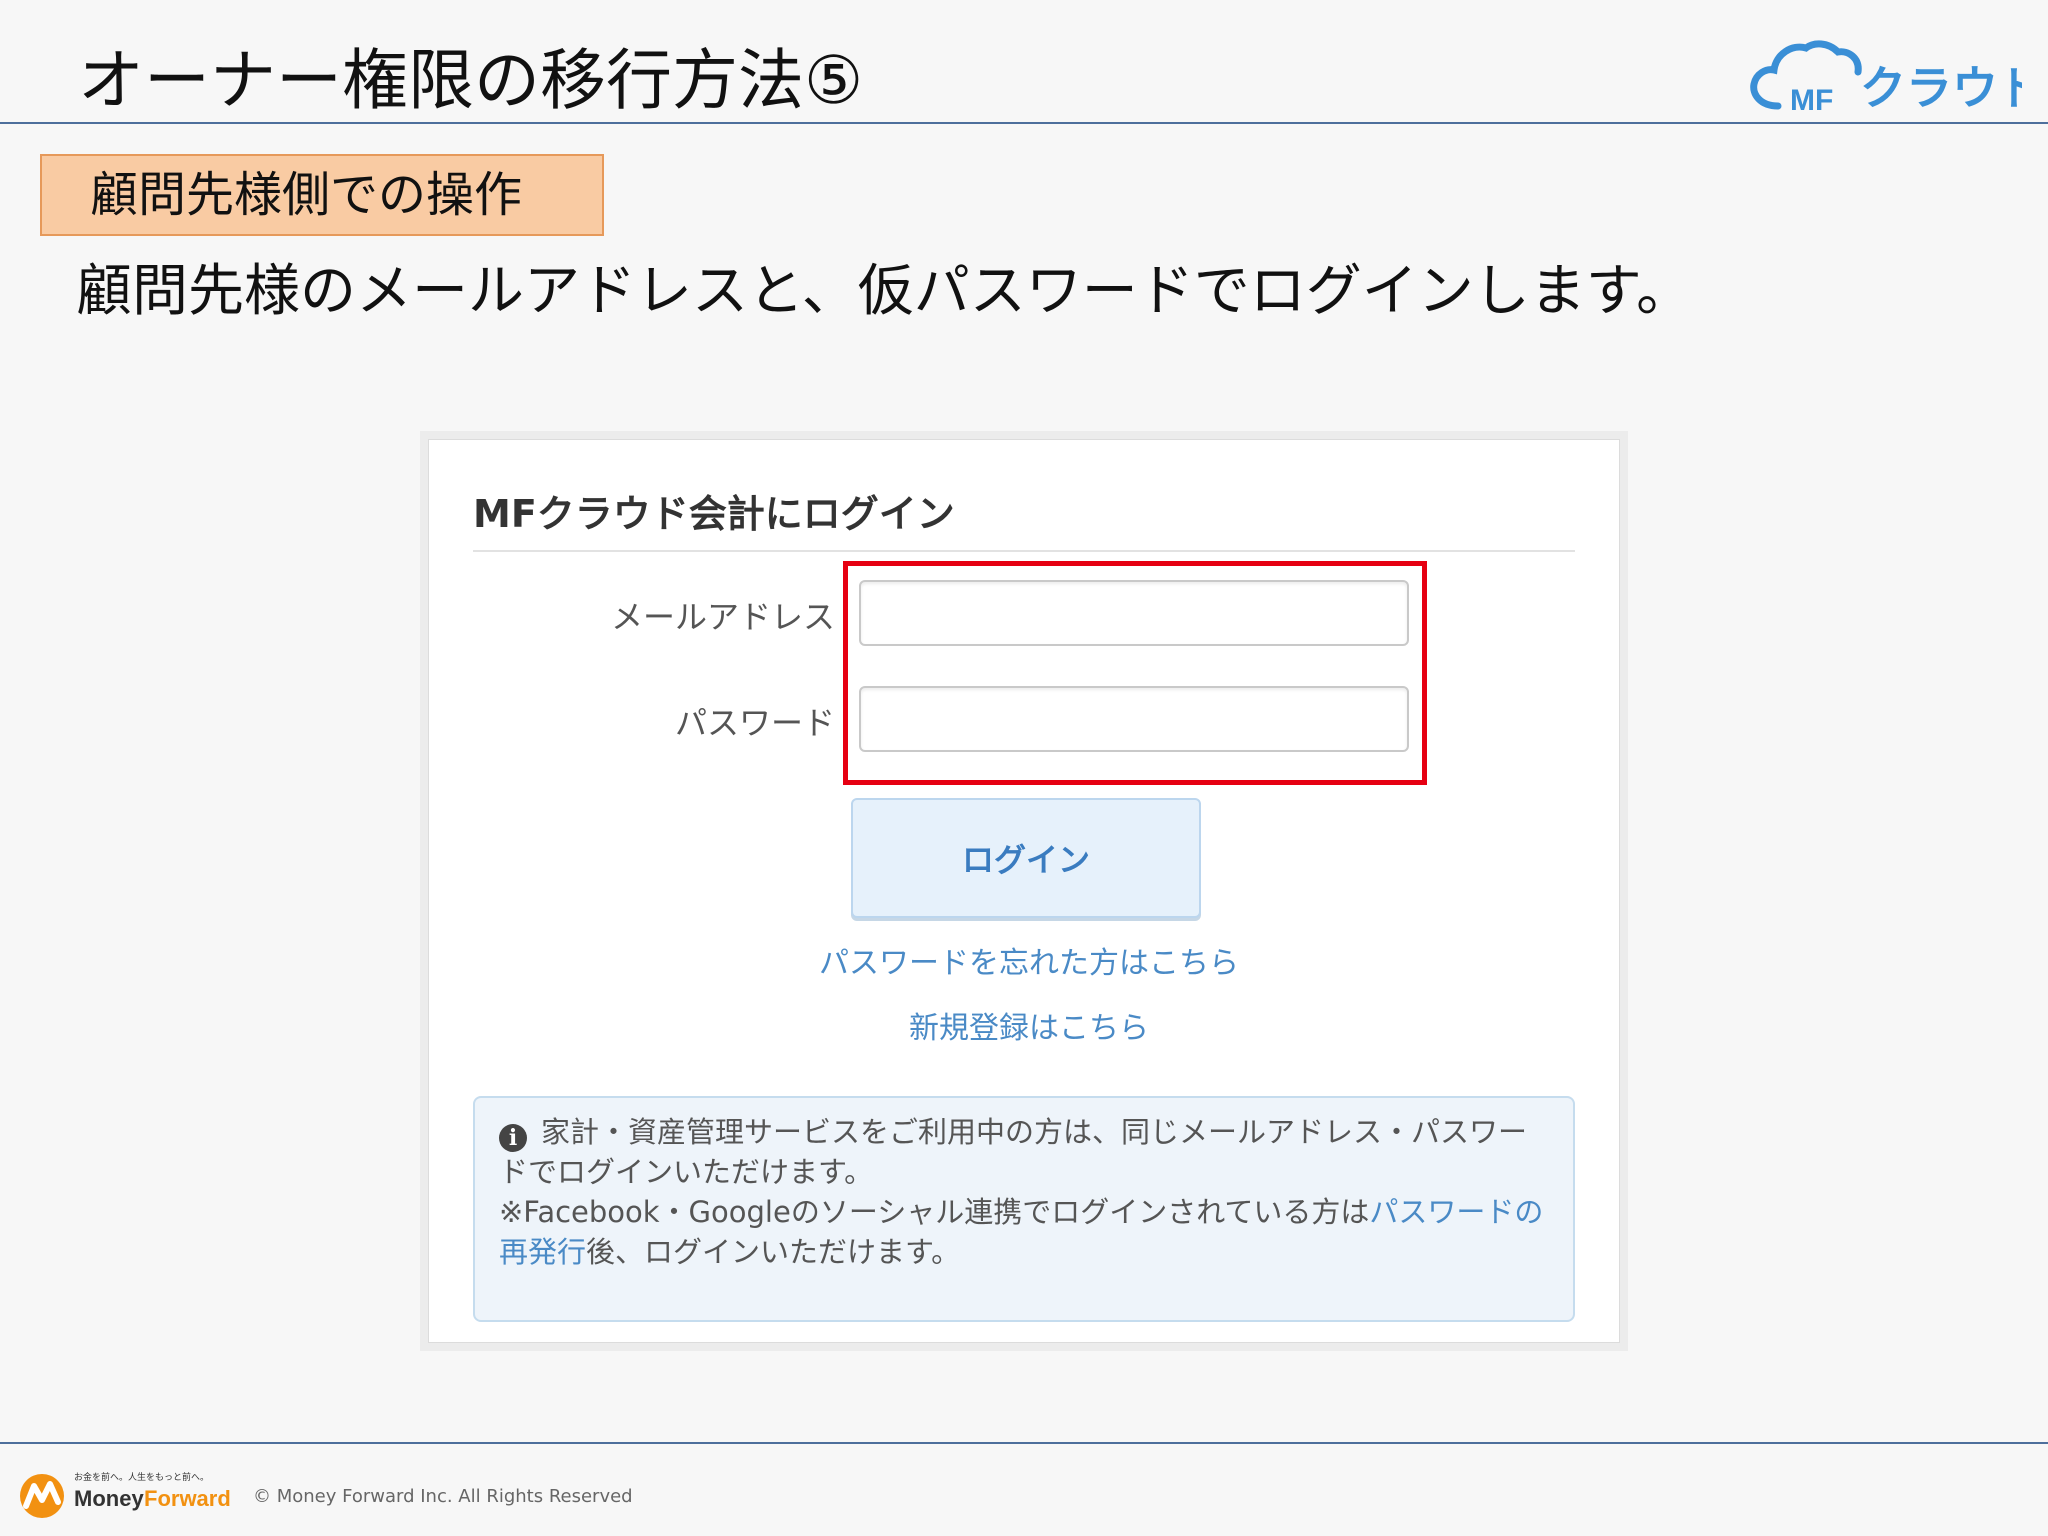  What do you see at coordinates (1029, 960) in the screenshot?
I see `forgot-password-link: パスワードを忘れた方はこちら` at bounding box center [1029, 960].